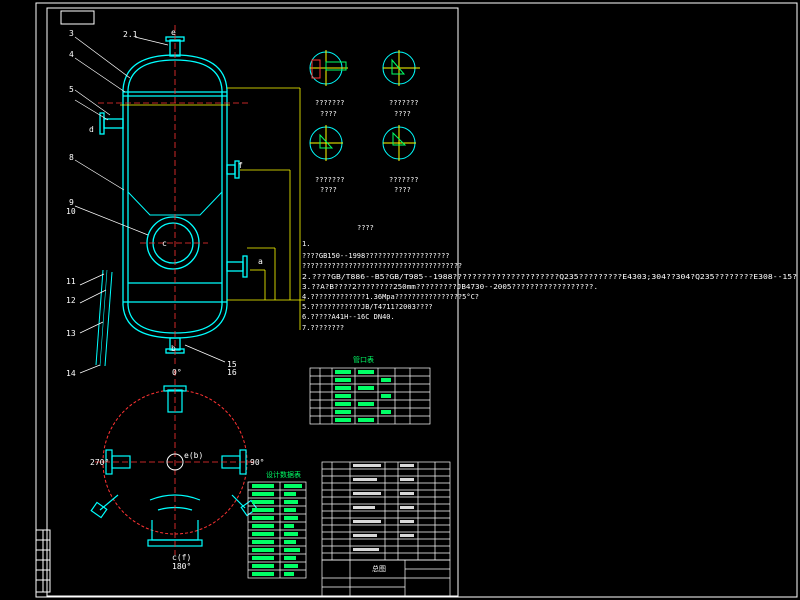  I want to click on plan-angle-left: 270°, so click(99, 462).